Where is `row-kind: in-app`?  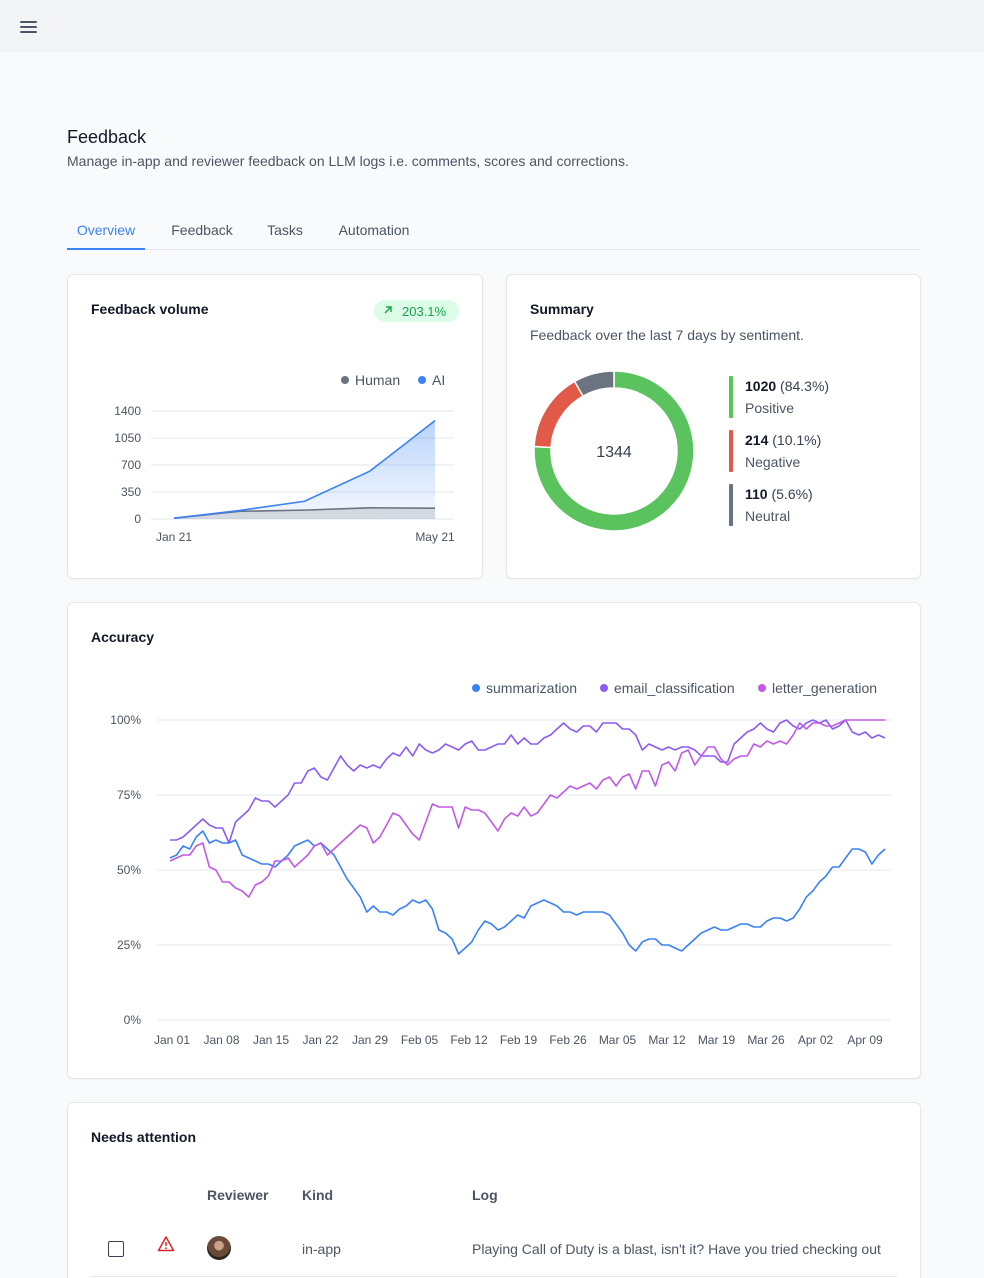
row-kind: in-app is located at coordinates (321, 1249).